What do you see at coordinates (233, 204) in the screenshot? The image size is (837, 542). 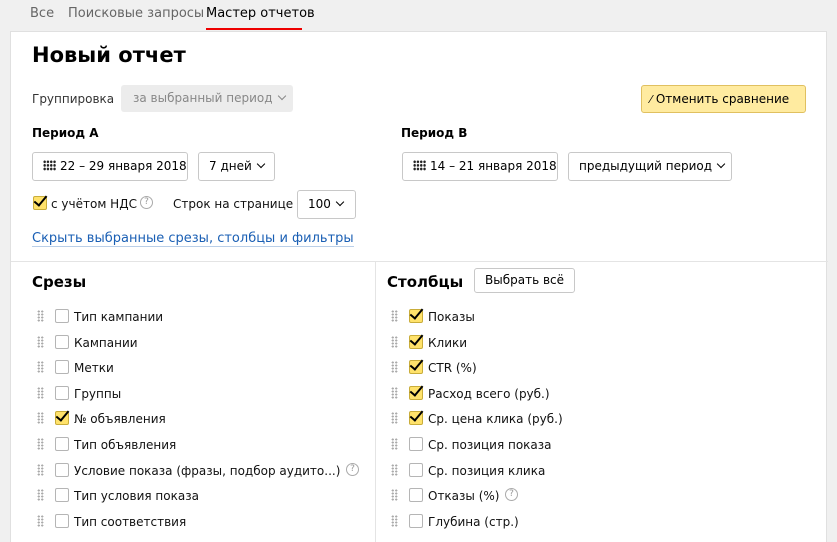 I see `rows-per-page-label: Строк на странице` at bounding box center [233, 204].